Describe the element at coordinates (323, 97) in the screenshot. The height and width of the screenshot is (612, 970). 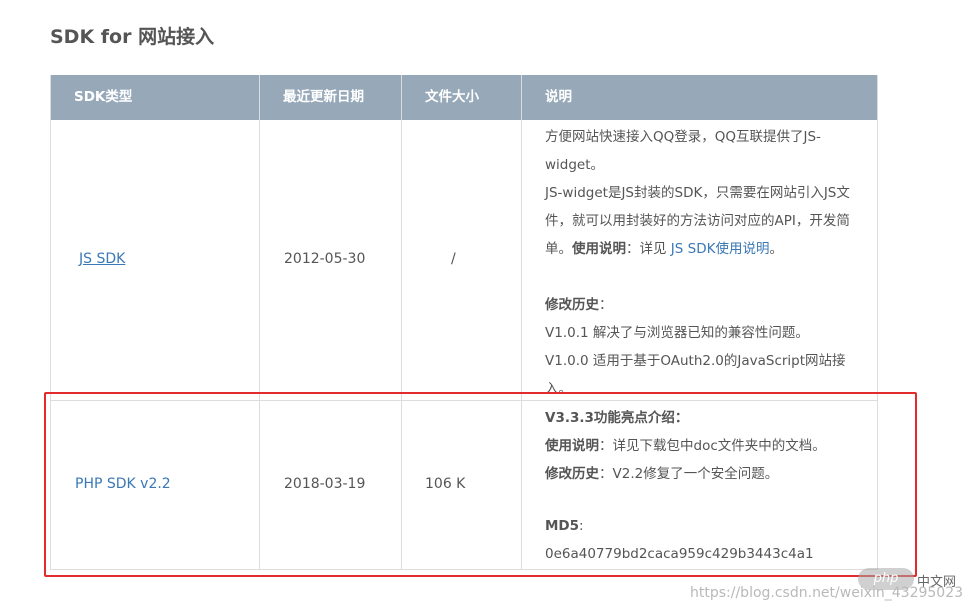
I see `header-update-date: 最近更新日期` at that location.